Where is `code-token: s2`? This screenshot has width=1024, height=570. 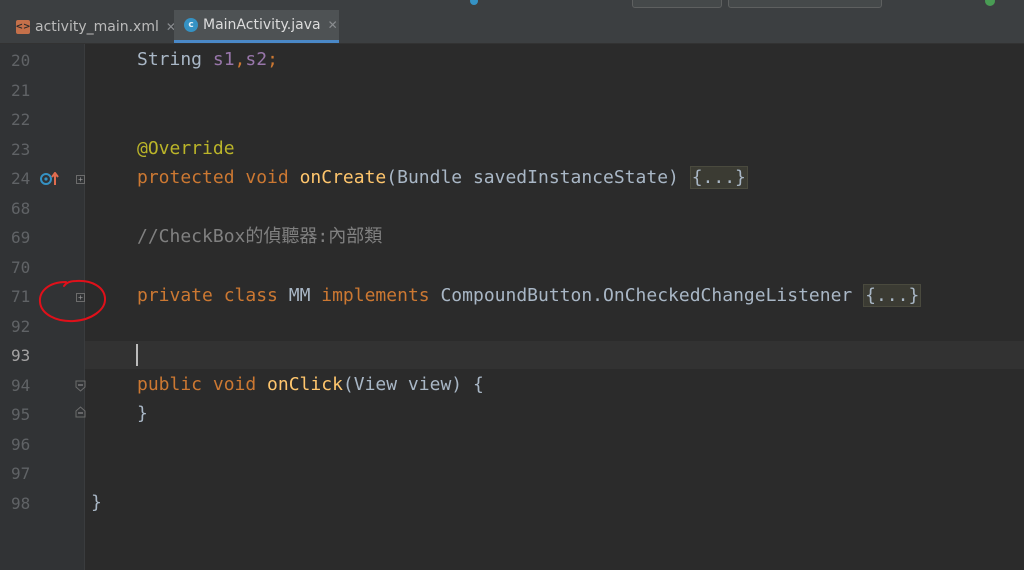
code-token: s2 is located at coordinates (256, 59).